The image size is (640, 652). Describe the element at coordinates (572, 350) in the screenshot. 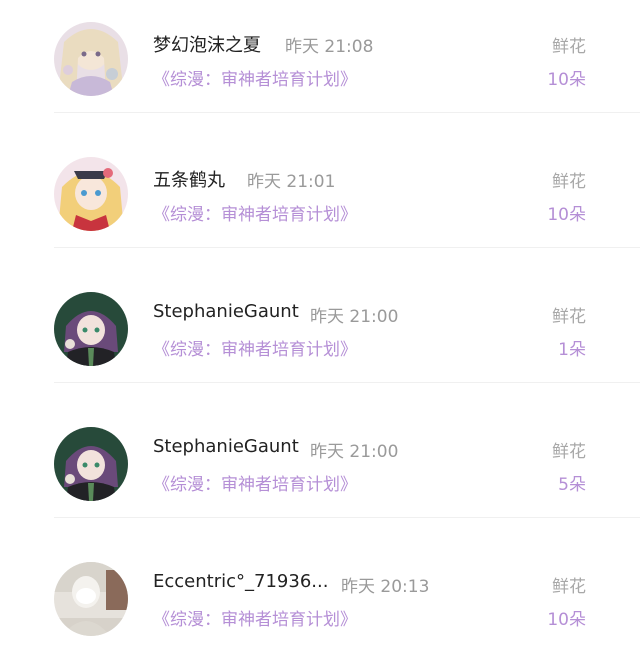

I see `gift-count: 1朵` at that location.